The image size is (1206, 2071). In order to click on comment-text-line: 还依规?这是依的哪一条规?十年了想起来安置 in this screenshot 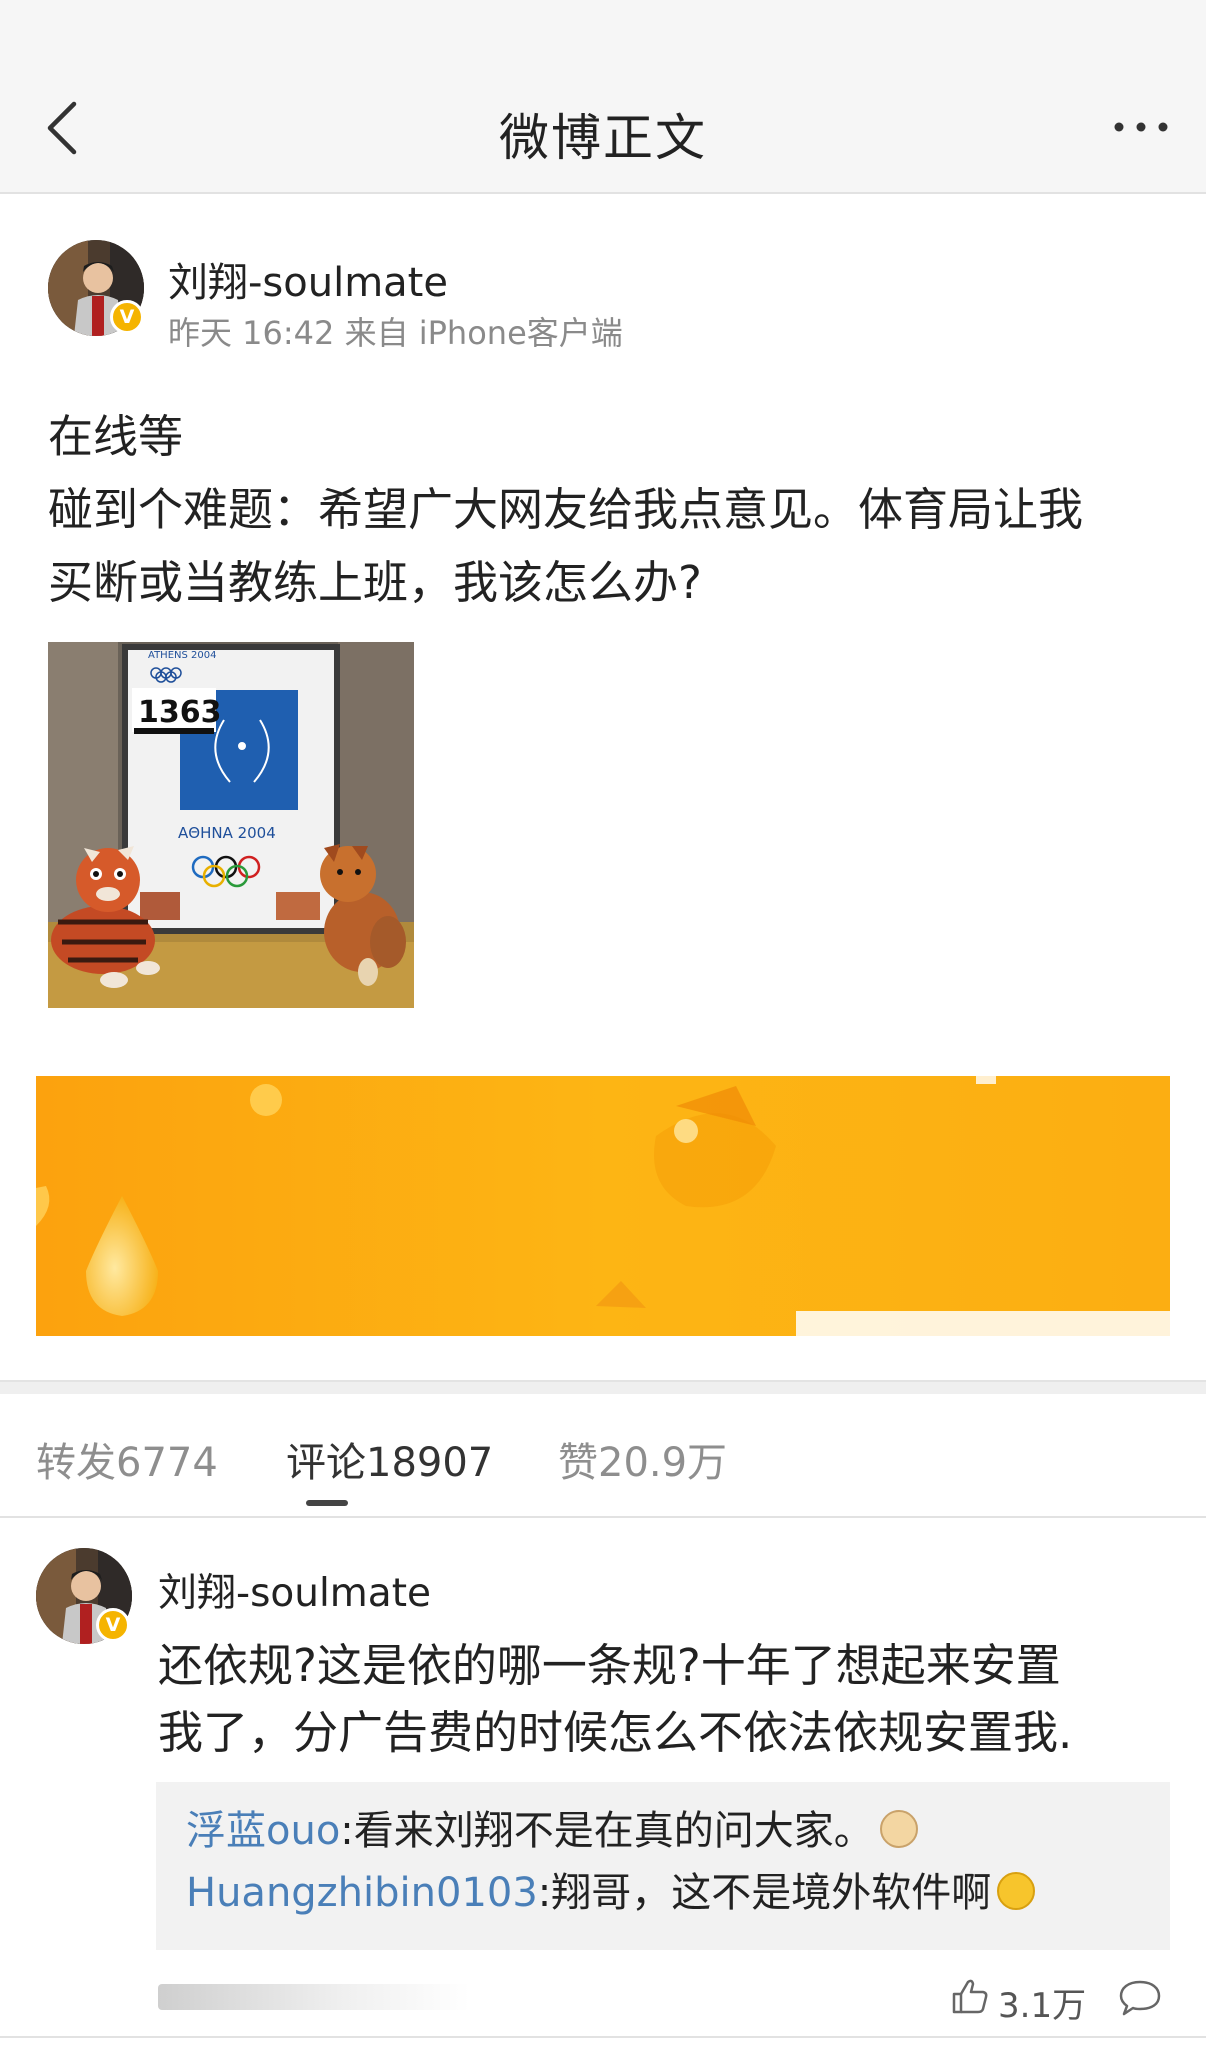, I will do `click(609, 1665)`.